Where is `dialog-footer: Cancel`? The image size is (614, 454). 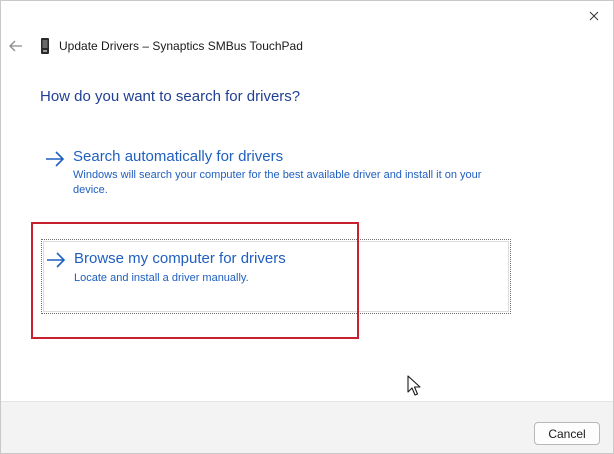
dialog-footer: Cancel is located at coordinates (307, 427).